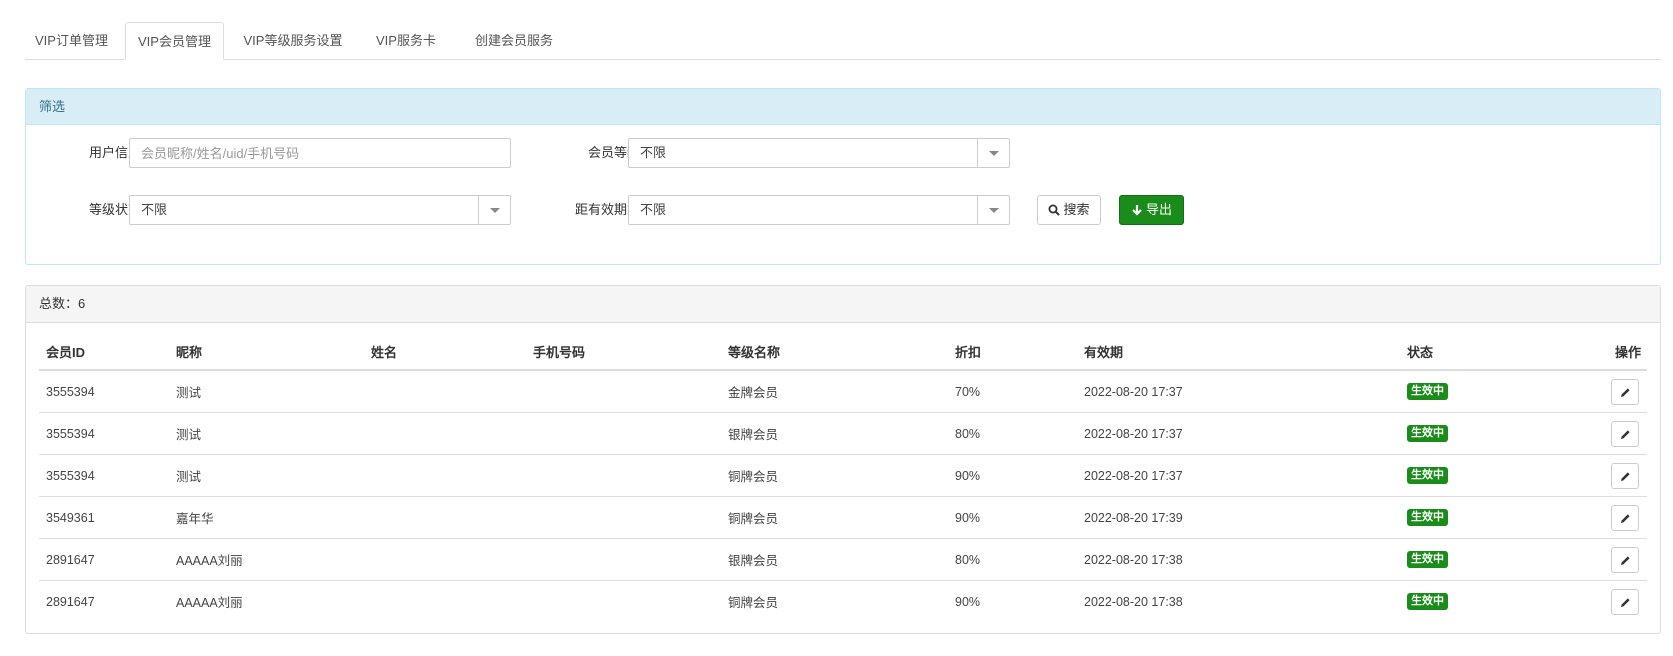 The height and width of the screenshot is (656, 1673). What do you see at coordinates (653, 209) in the screenshot?
I see `expiry-remaining-value: 不限` at bounding box center [653, 209].